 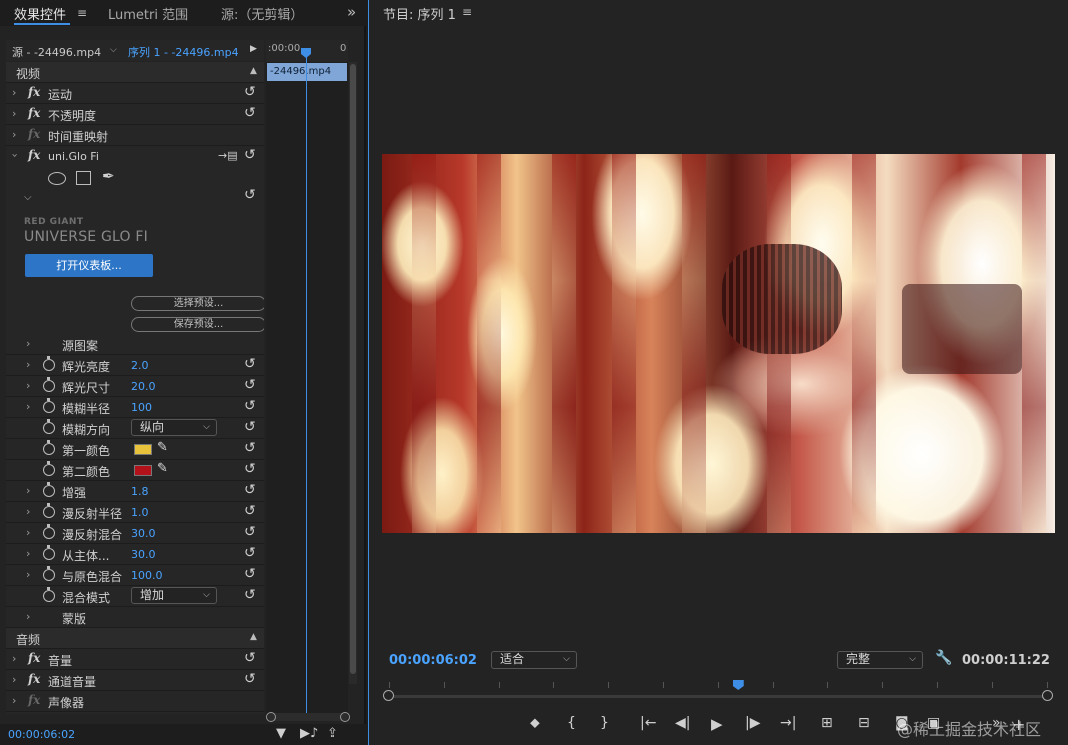 I want to click on param-from-subject: › 从主体... 30.0 ↺, so click(x=135, y=554).